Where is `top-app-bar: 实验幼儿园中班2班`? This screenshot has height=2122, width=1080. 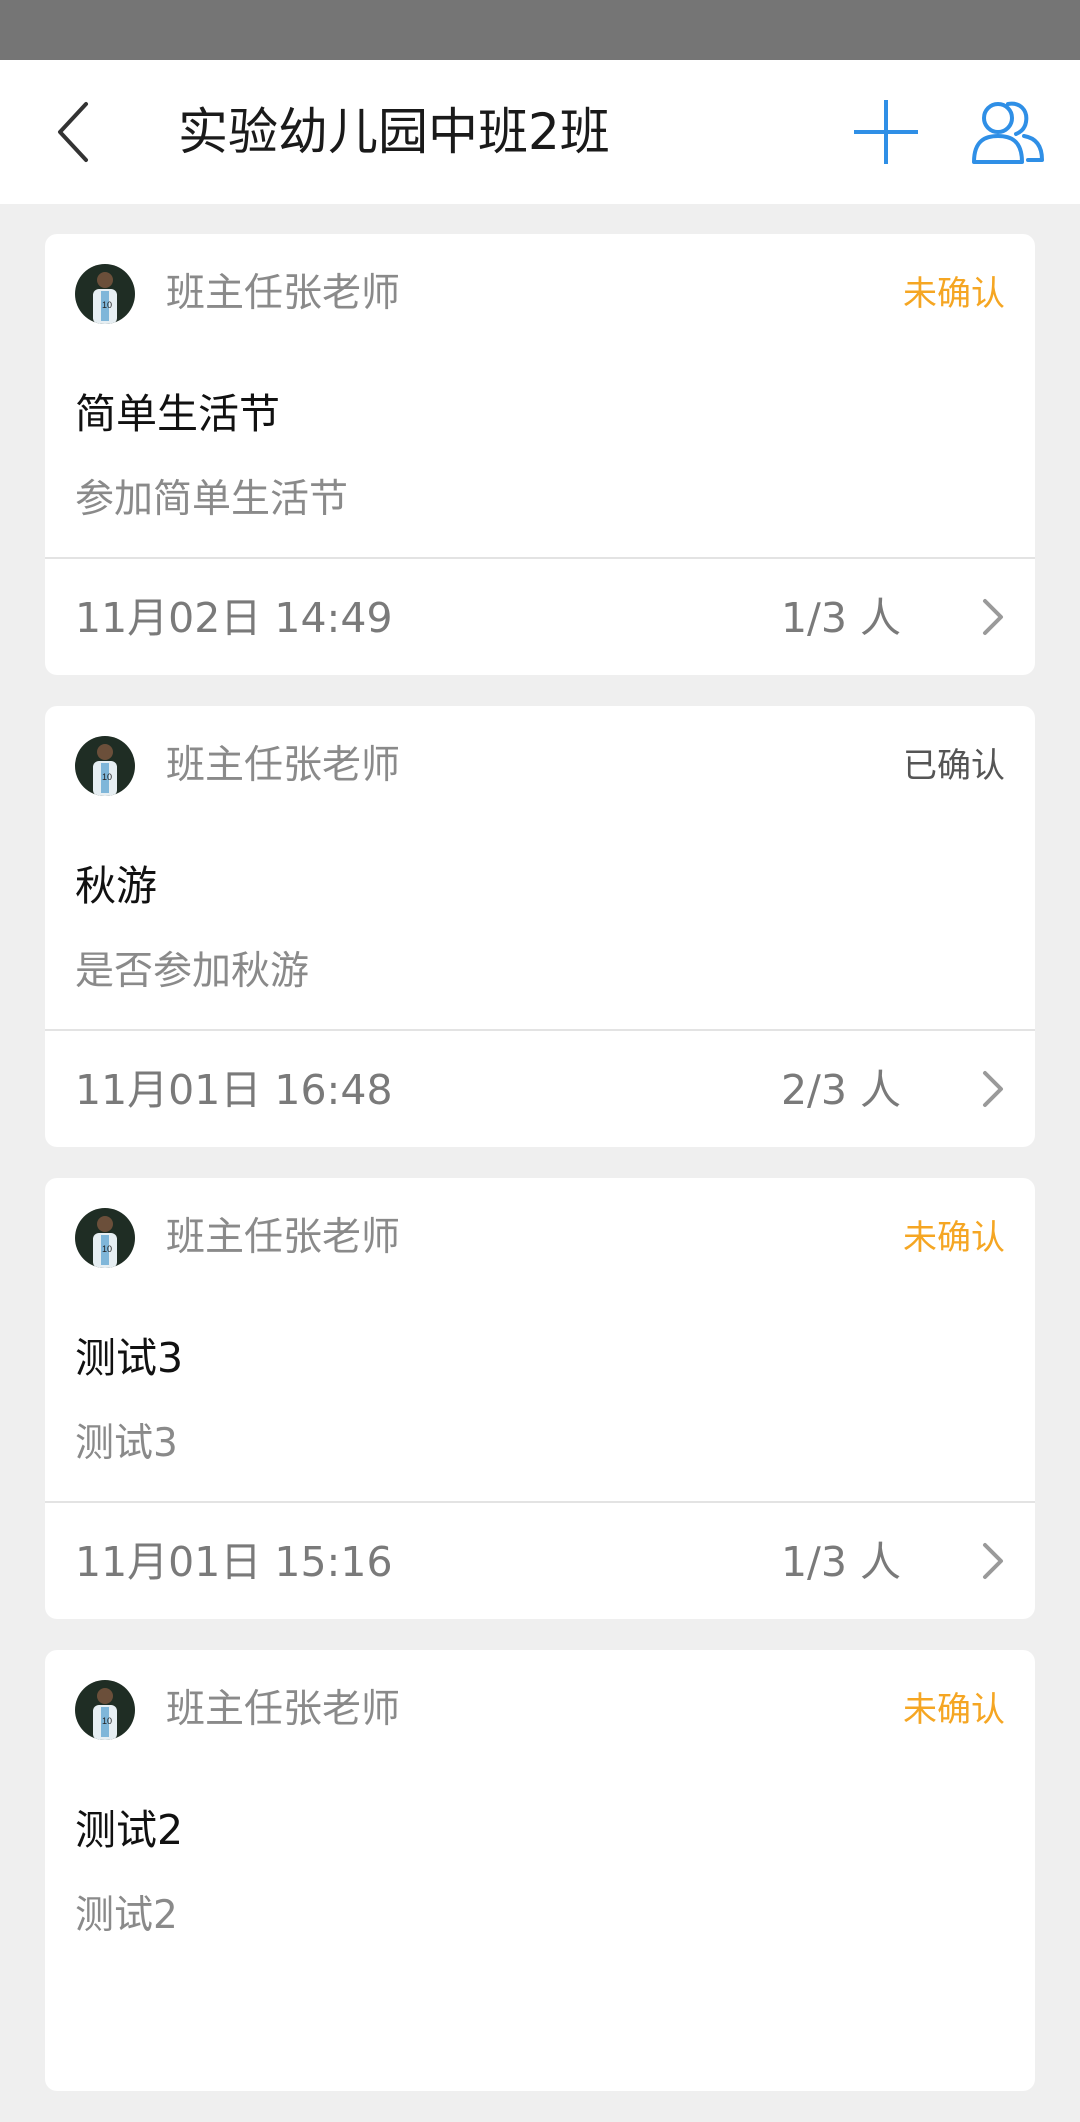 top-app-bar: 实验幼儿园中班2班 is located at coordinates (540, 132).